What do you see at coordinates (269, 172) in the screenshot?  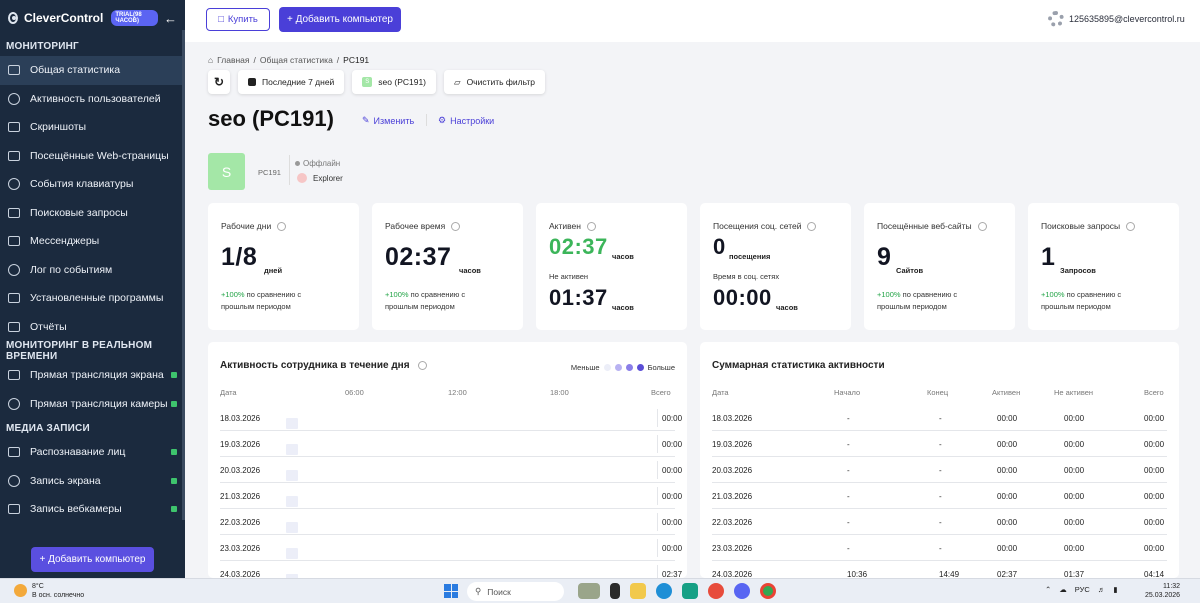 I see `computer-name: PC191` at bounding box center [269, 172].